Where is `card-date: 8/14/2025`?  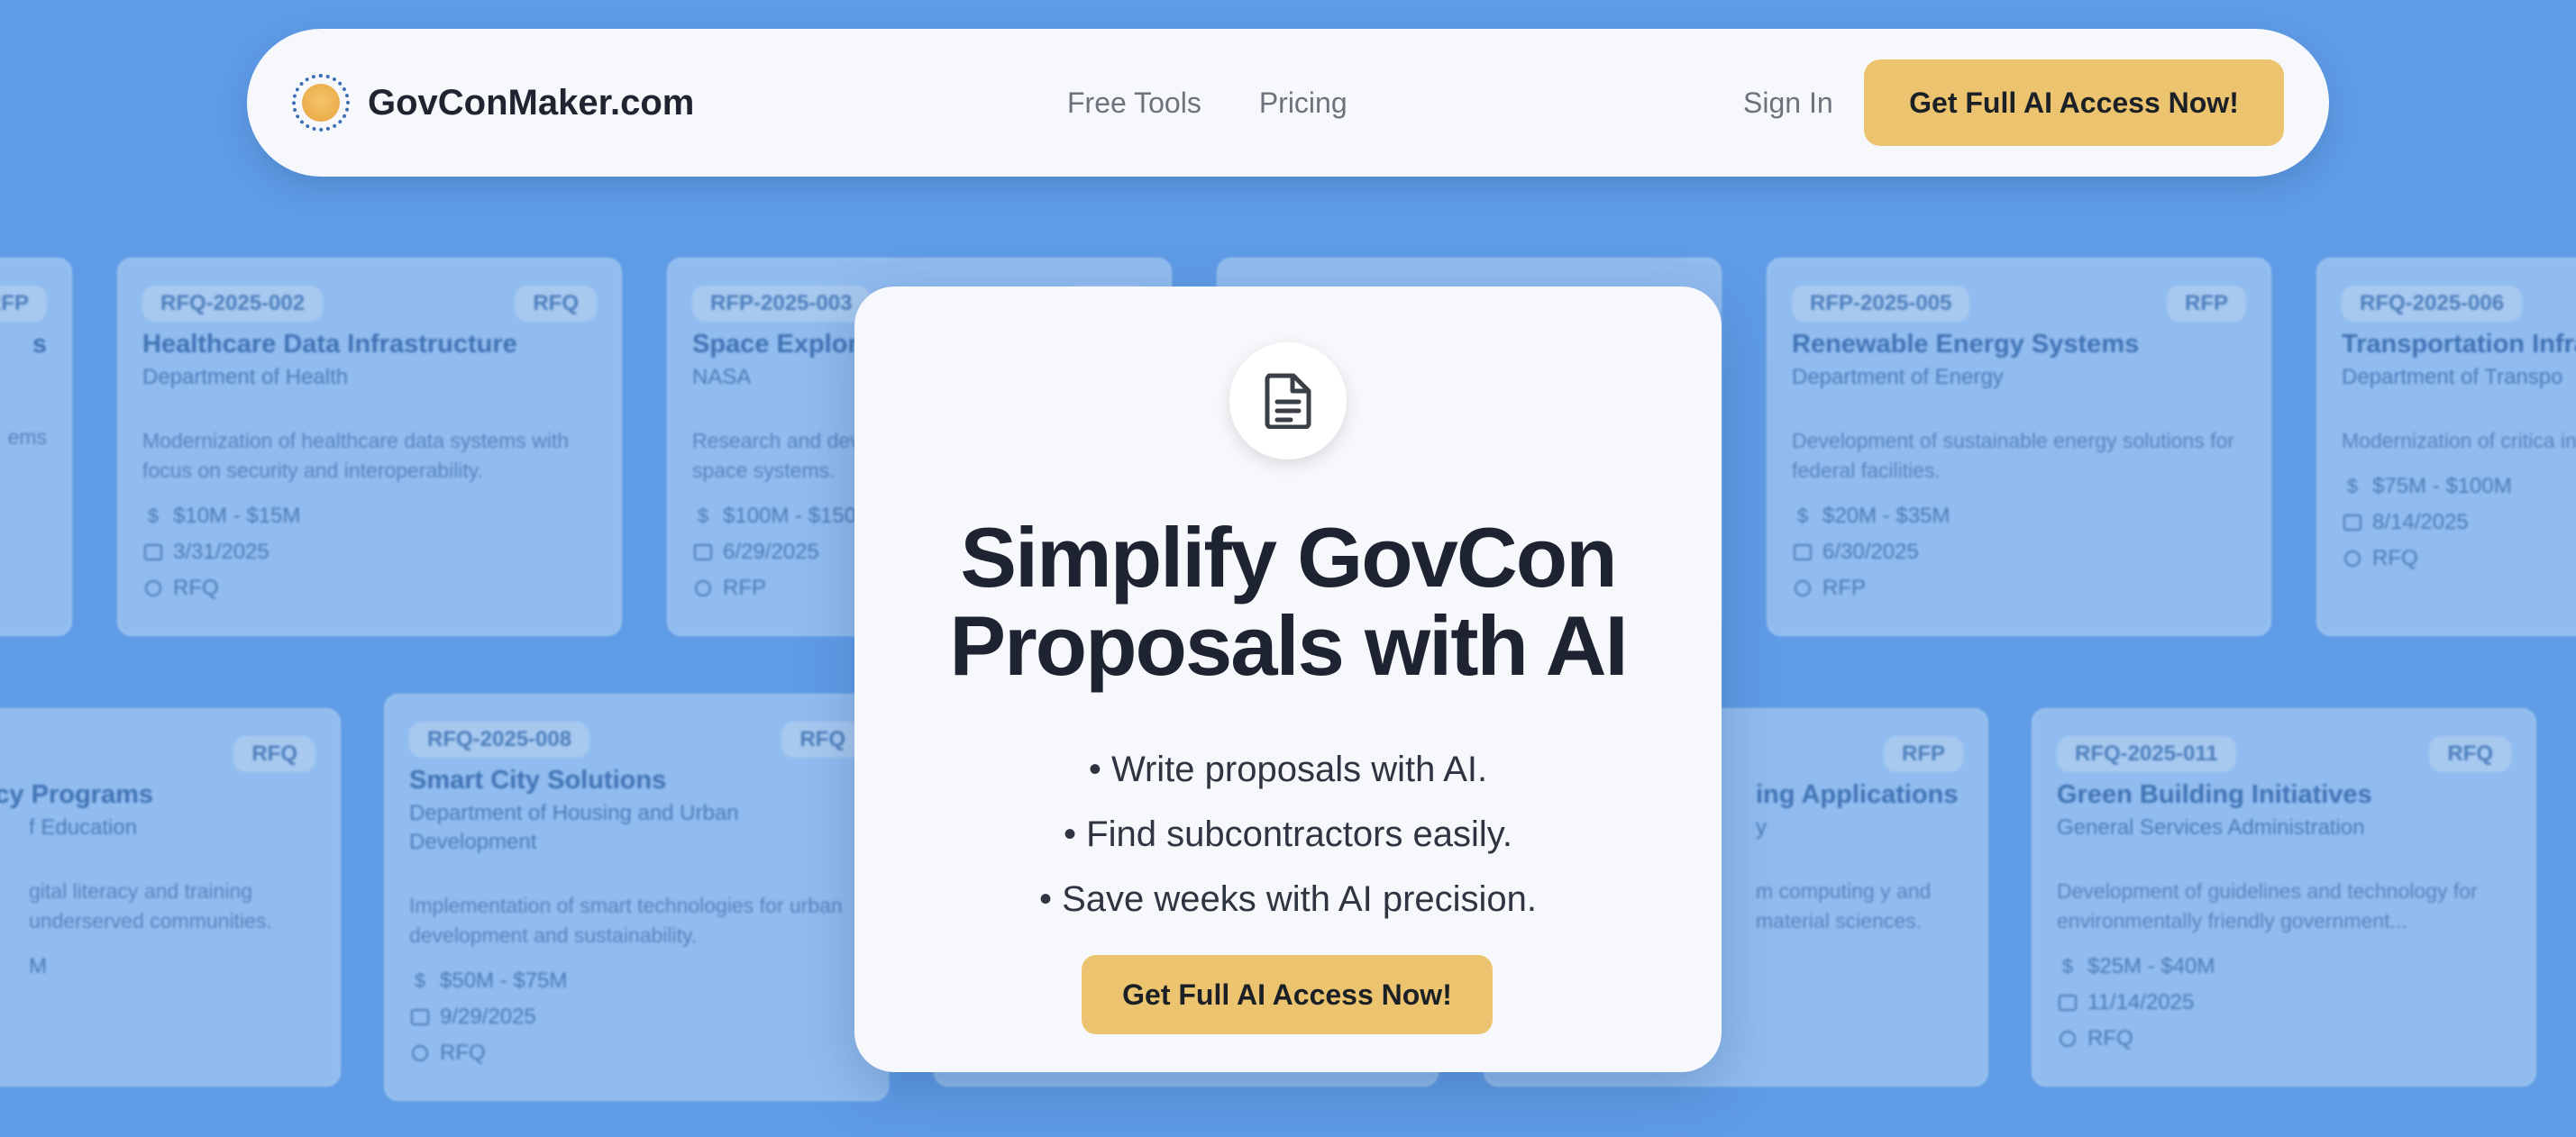 card-date: 8/14/2025 is located at coordinates (2420, 522).